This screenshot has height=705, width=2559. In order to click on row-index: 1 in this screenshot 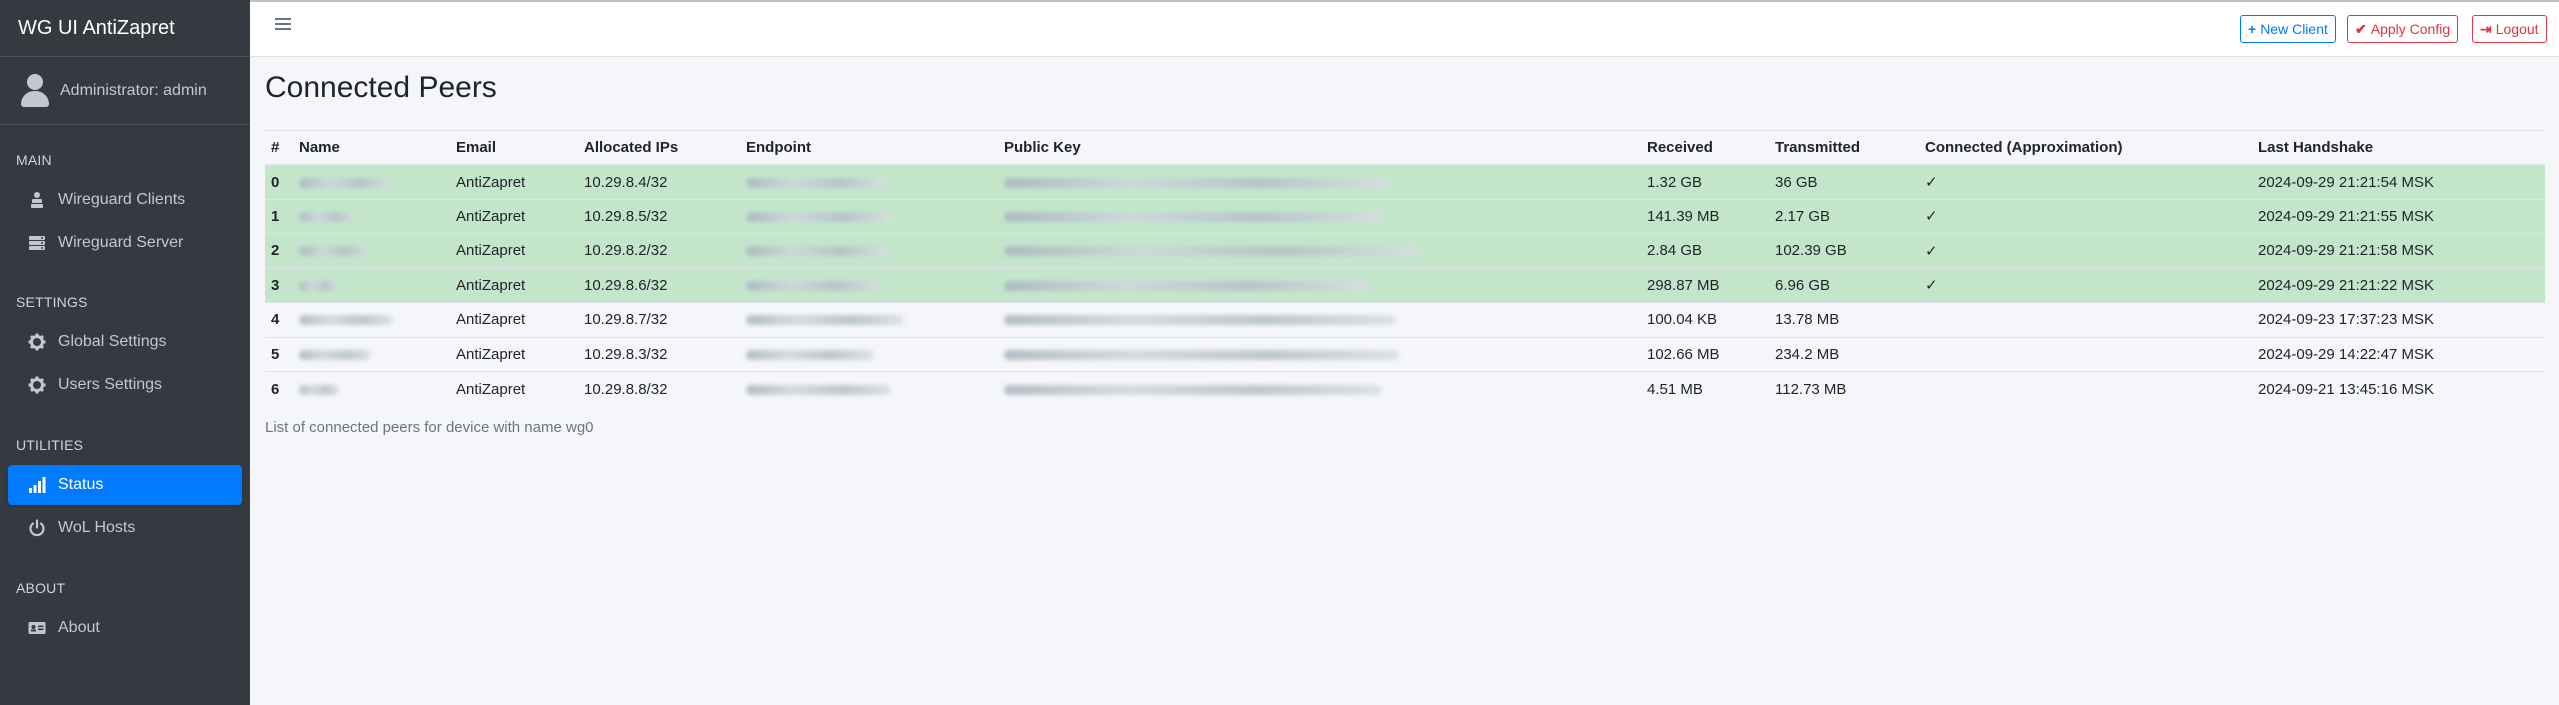, I will do `click(279, 216)`.